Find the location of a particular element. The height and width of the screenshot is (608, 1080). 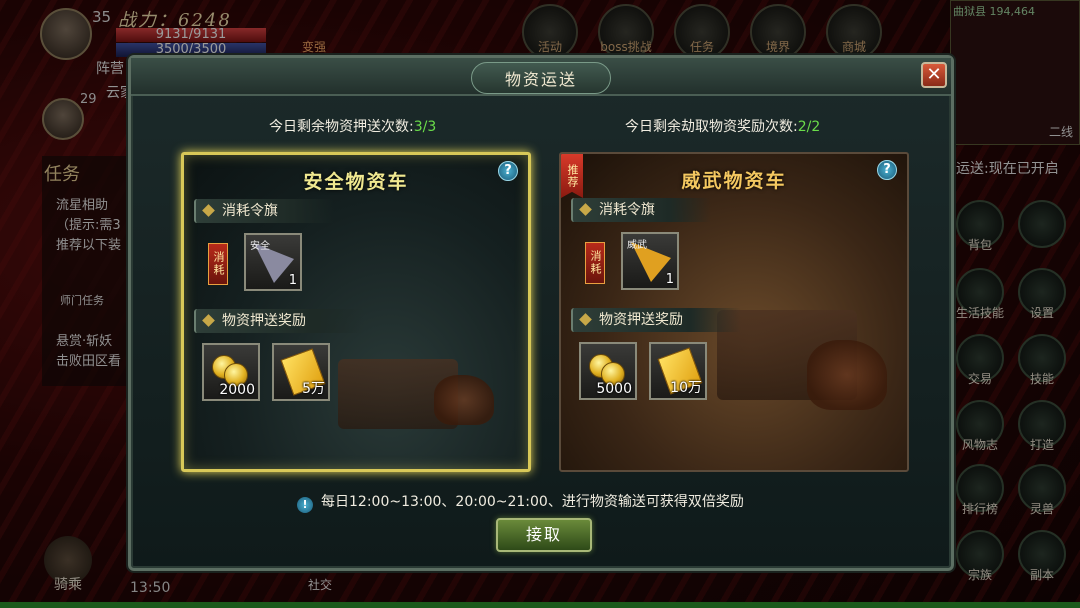

rob-count-value: 2/2 is located at coordinates (809, 127).